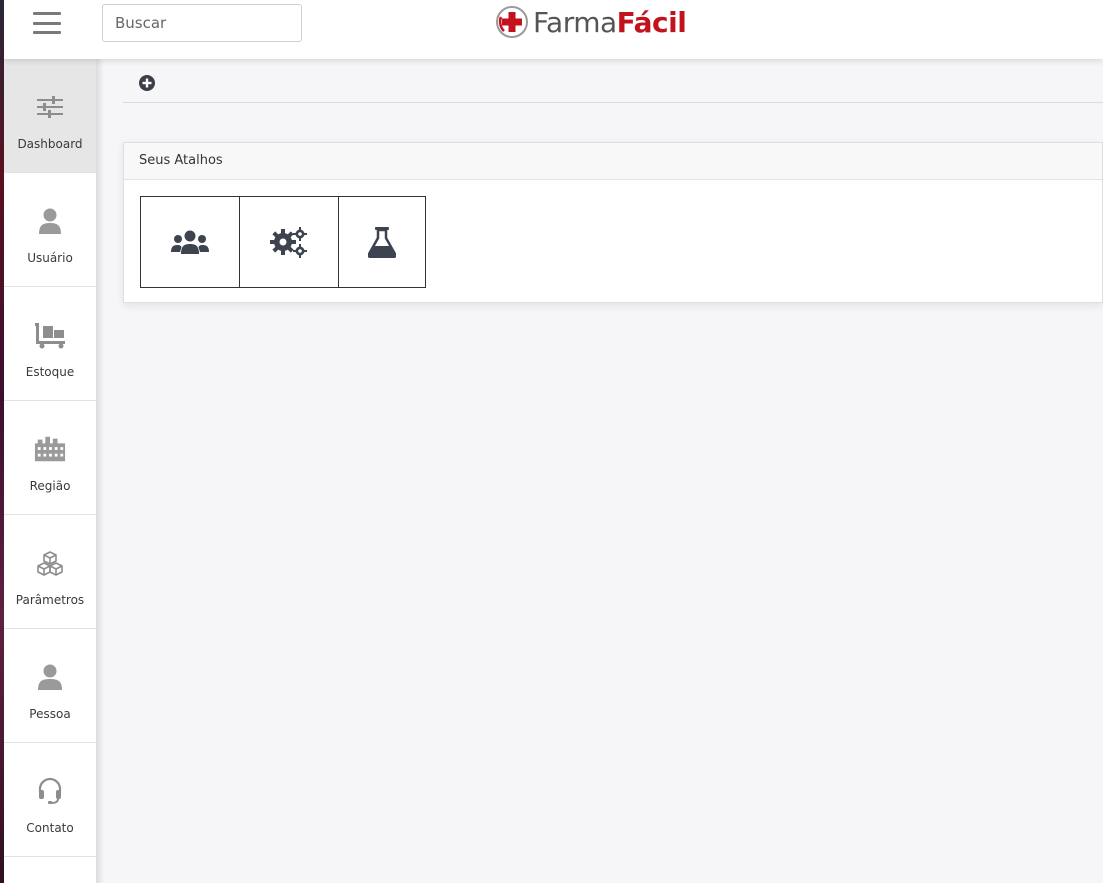 The image size is (1103, 883). Describe the element at coordinates (50, 258) in the screenshot. I see `sidebar-item-label: Usuário` at that location.